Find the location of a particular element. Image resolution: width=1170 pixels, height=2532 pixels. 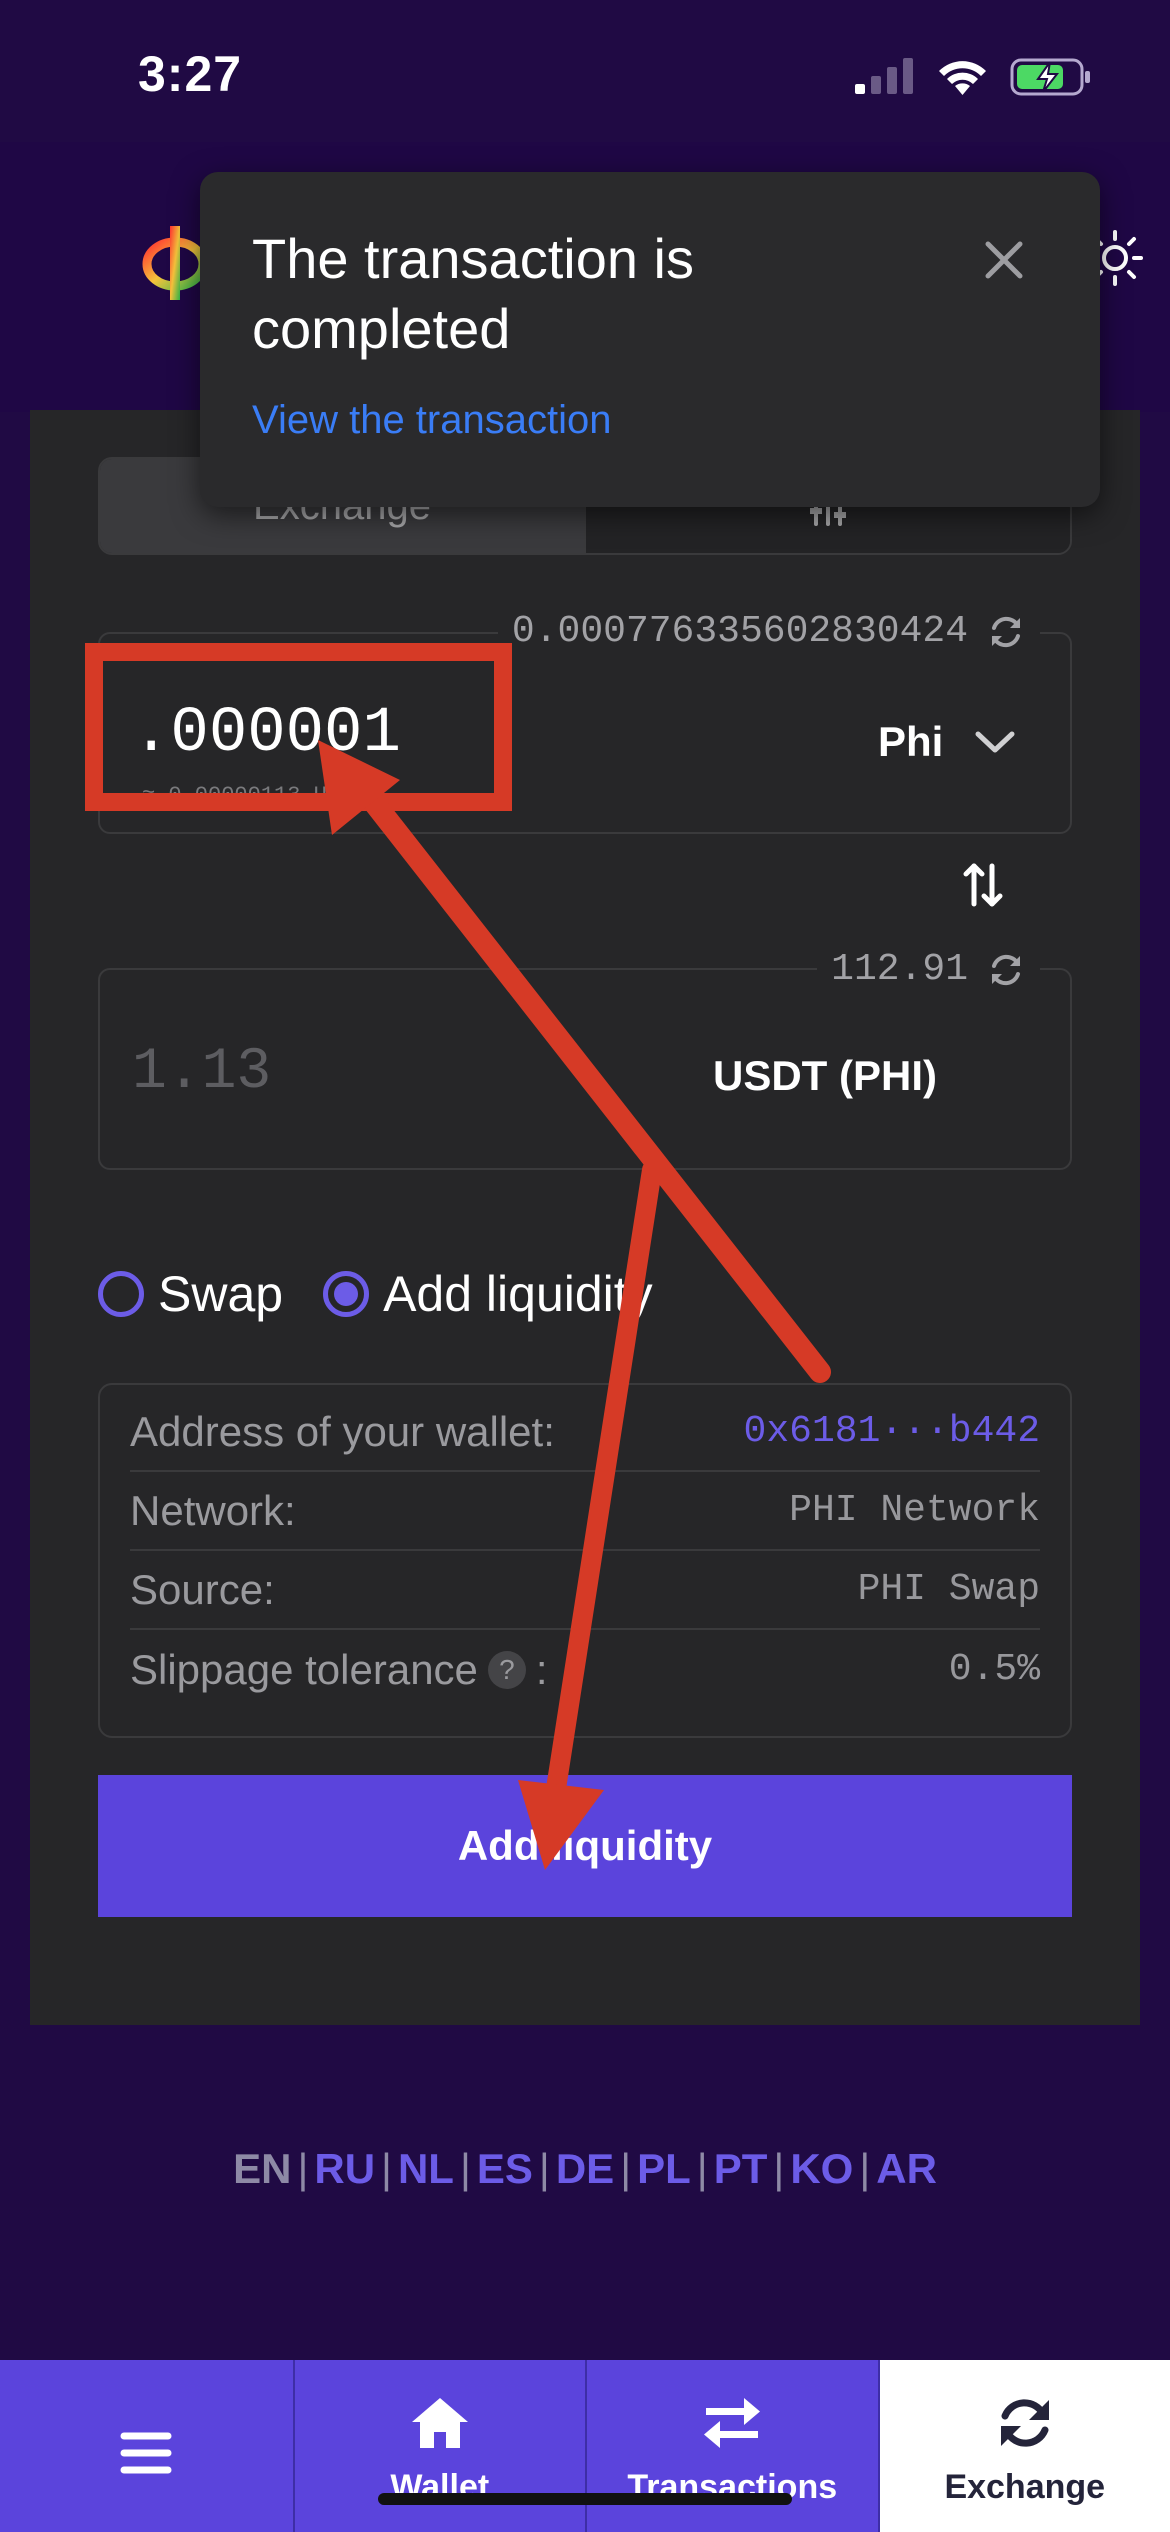

lang-ar: AR is located at coordinates (906, 2168).